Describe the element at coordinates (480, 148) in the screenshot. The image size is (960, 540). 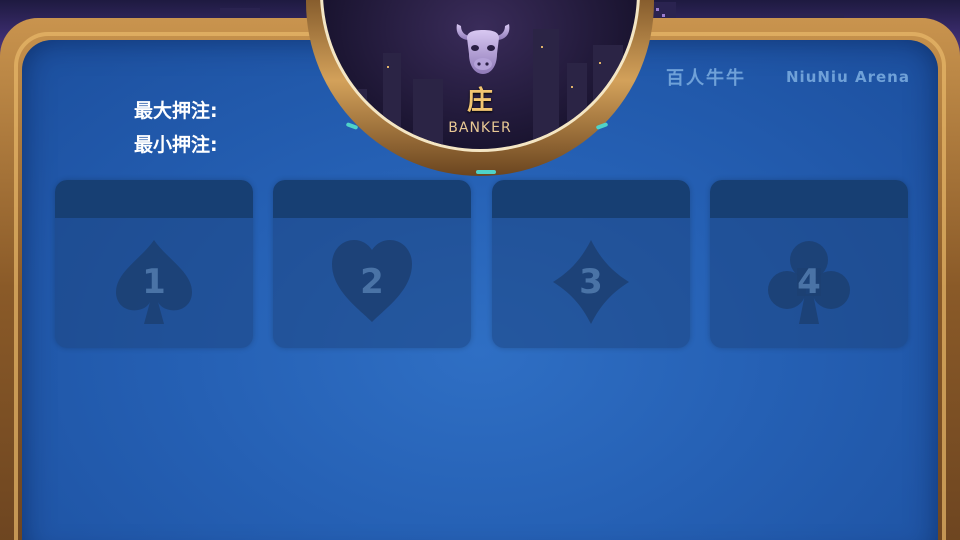
I see `banker-indicator-lights` at that location.